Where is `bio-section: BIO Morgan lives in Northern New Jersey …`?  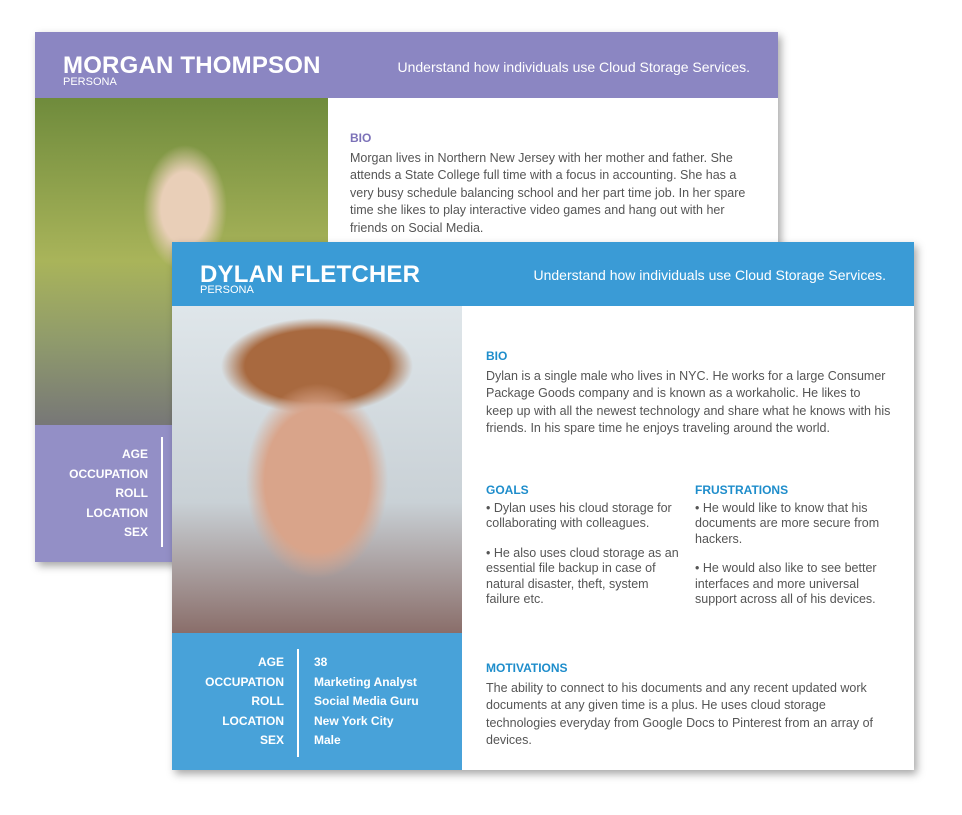
bio-section: BIO Morgan lives in Northern New Jersey … is located at coordinates (555, 190).